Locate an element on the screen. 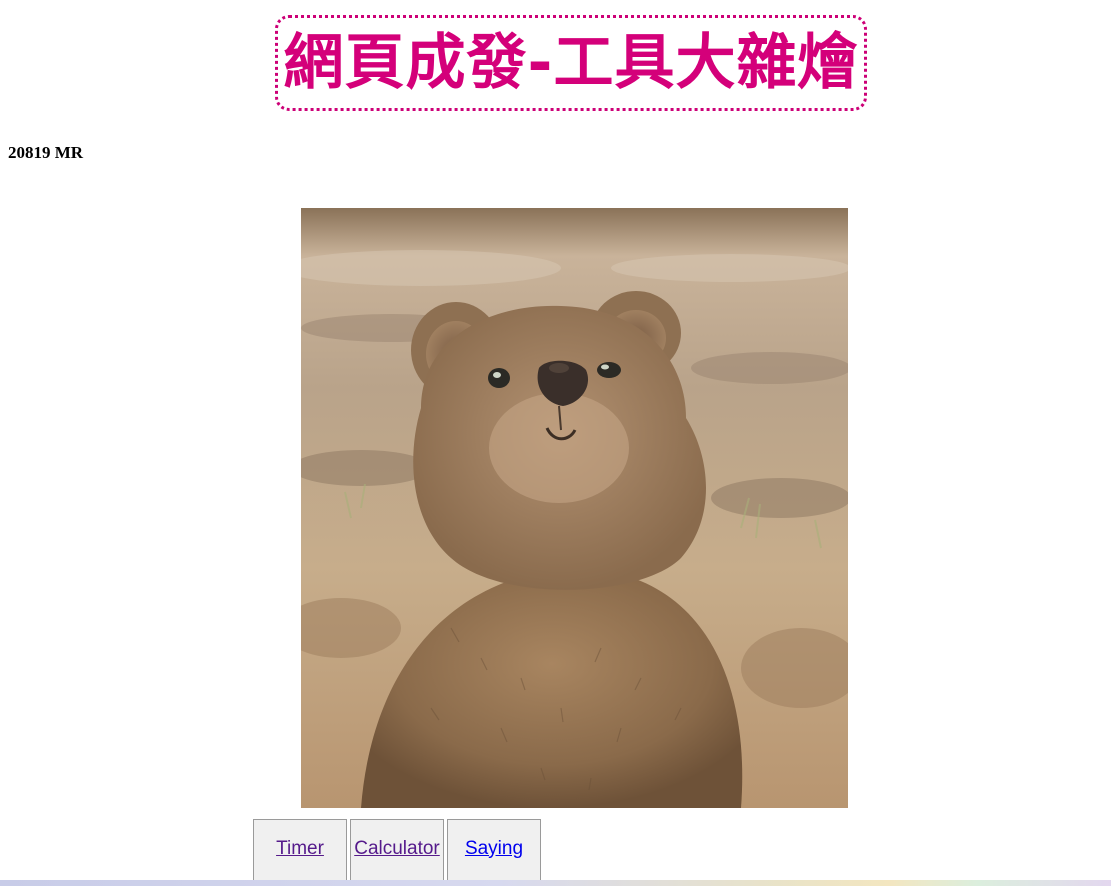  page-title: 網頁成發-工具大雜燴 is located at coordinates (571, 63).